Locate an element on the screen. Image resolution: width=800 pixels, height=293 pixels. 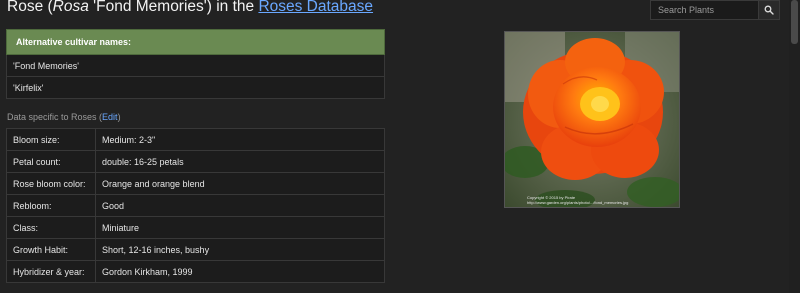
scrollbar-thumb is located at coordinates (794, 22).